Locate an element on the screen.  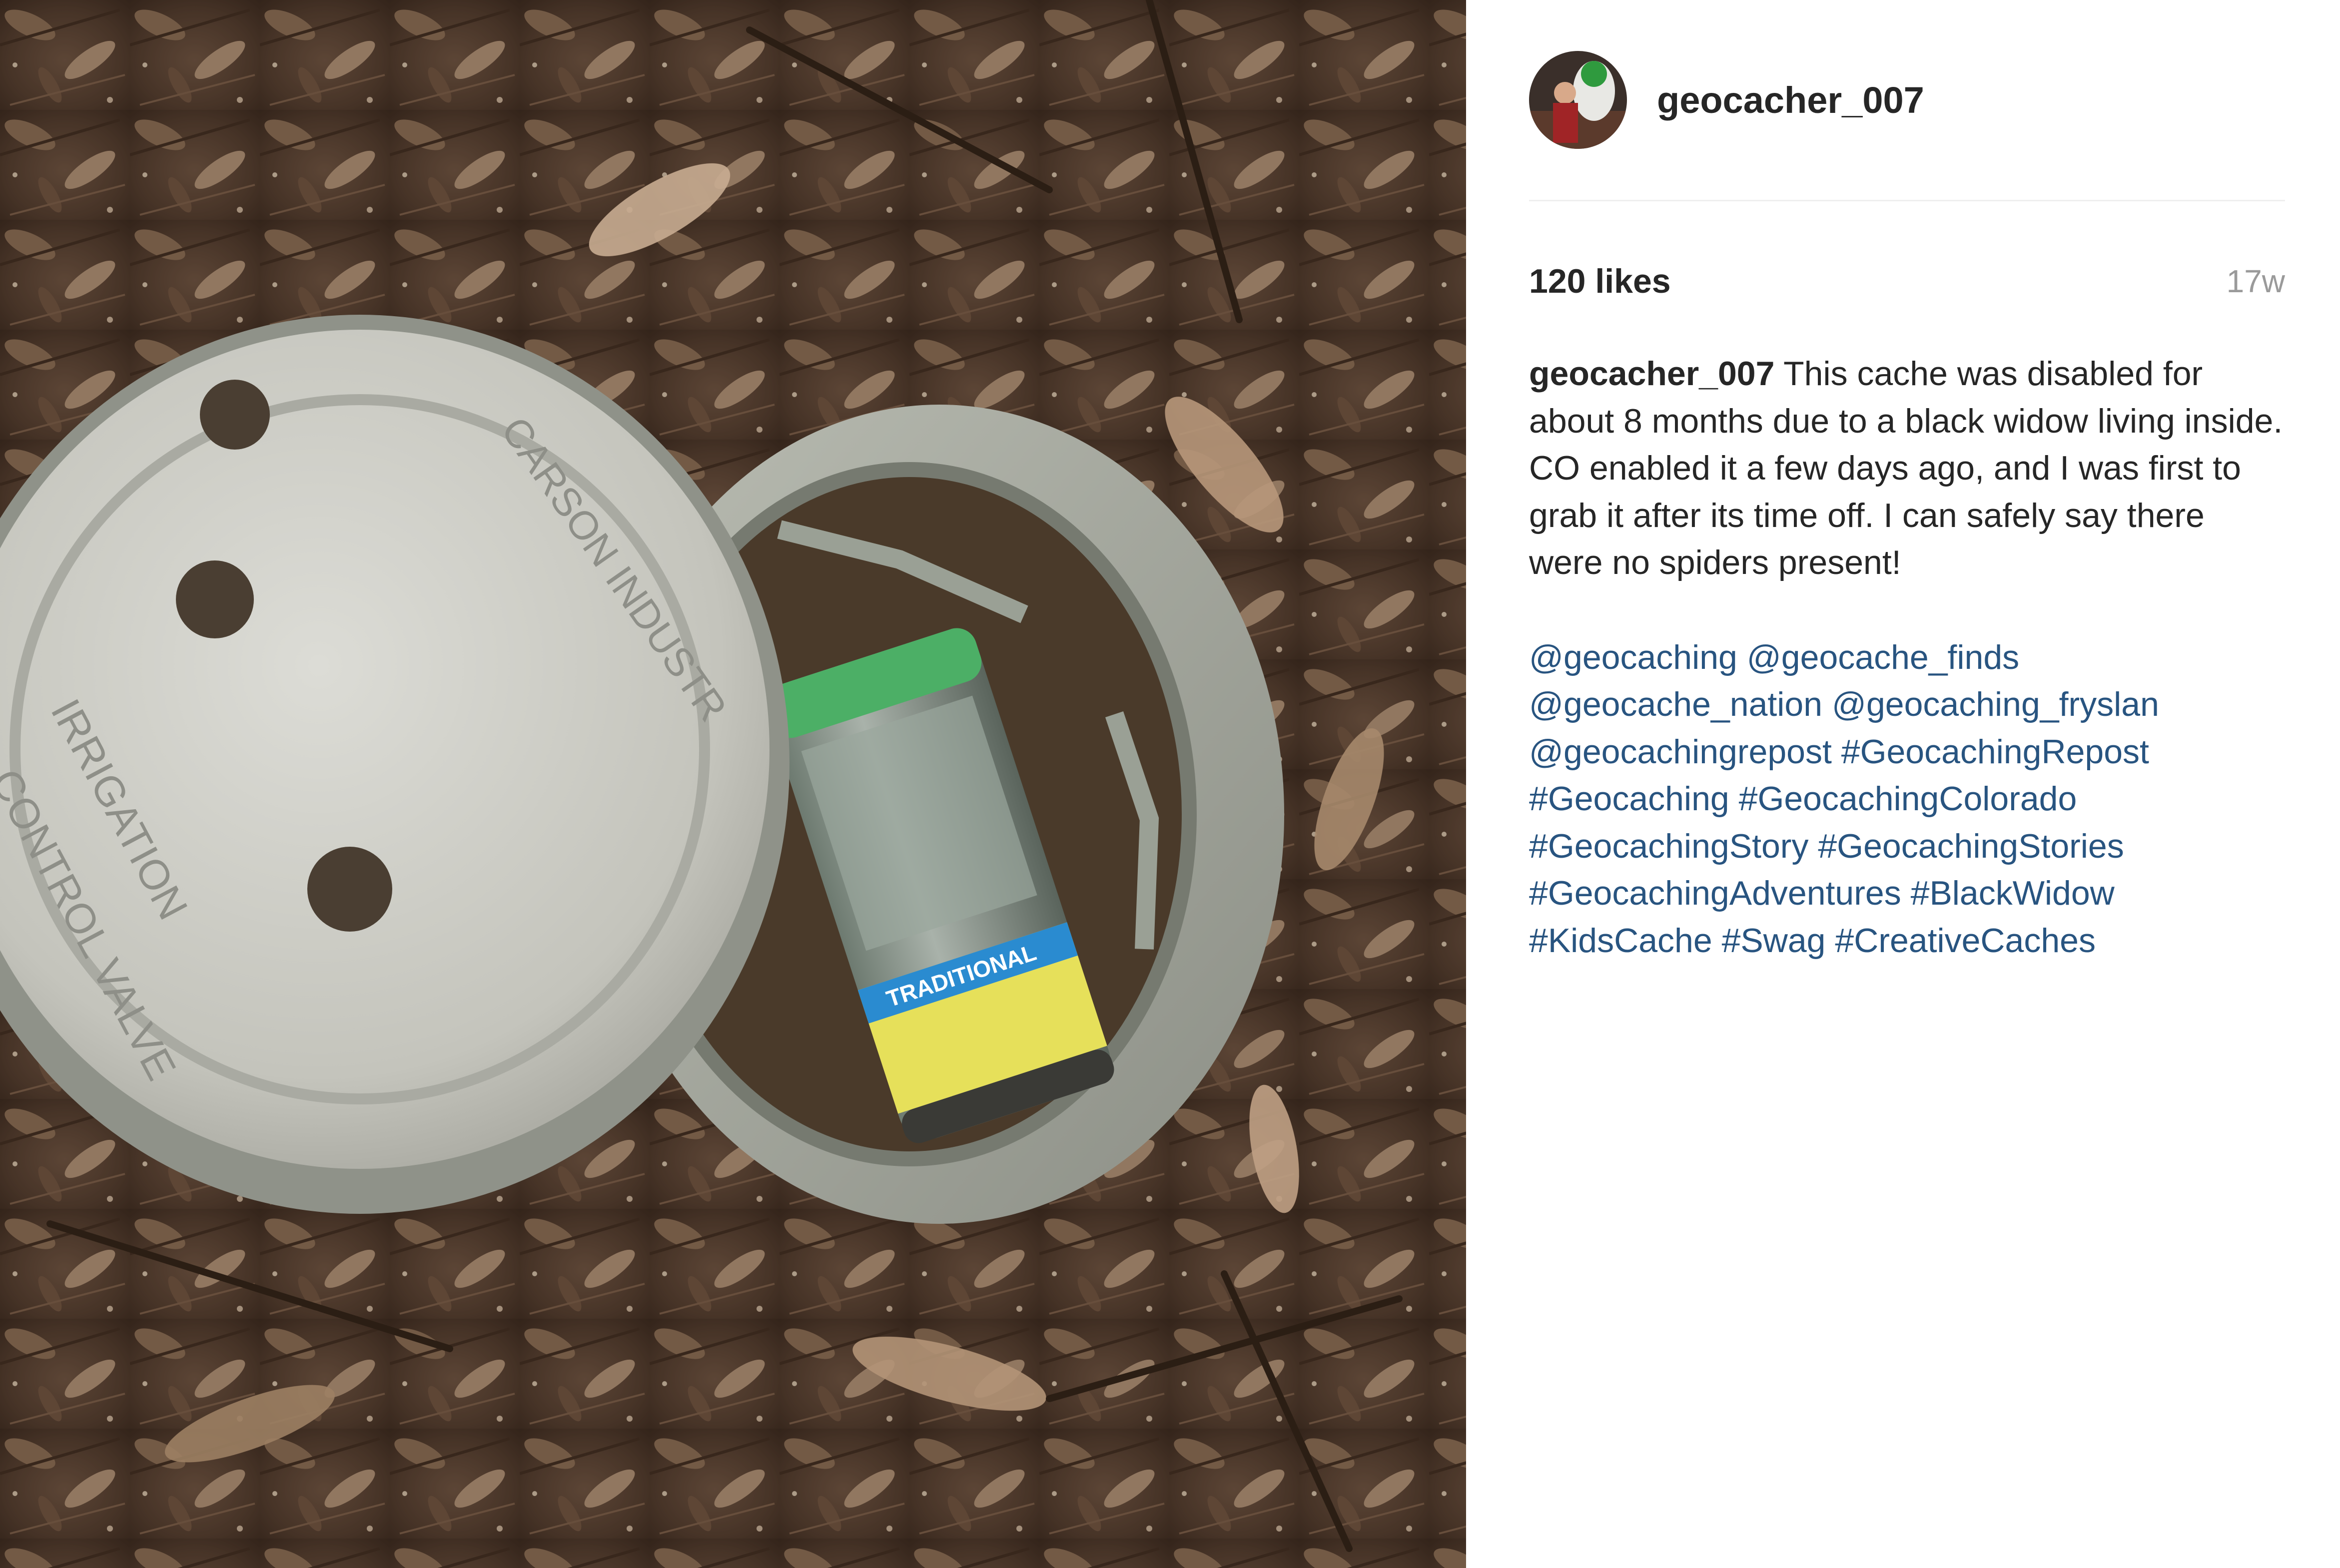
post-timestamp: 17w is located at coordinates (2256, 281).